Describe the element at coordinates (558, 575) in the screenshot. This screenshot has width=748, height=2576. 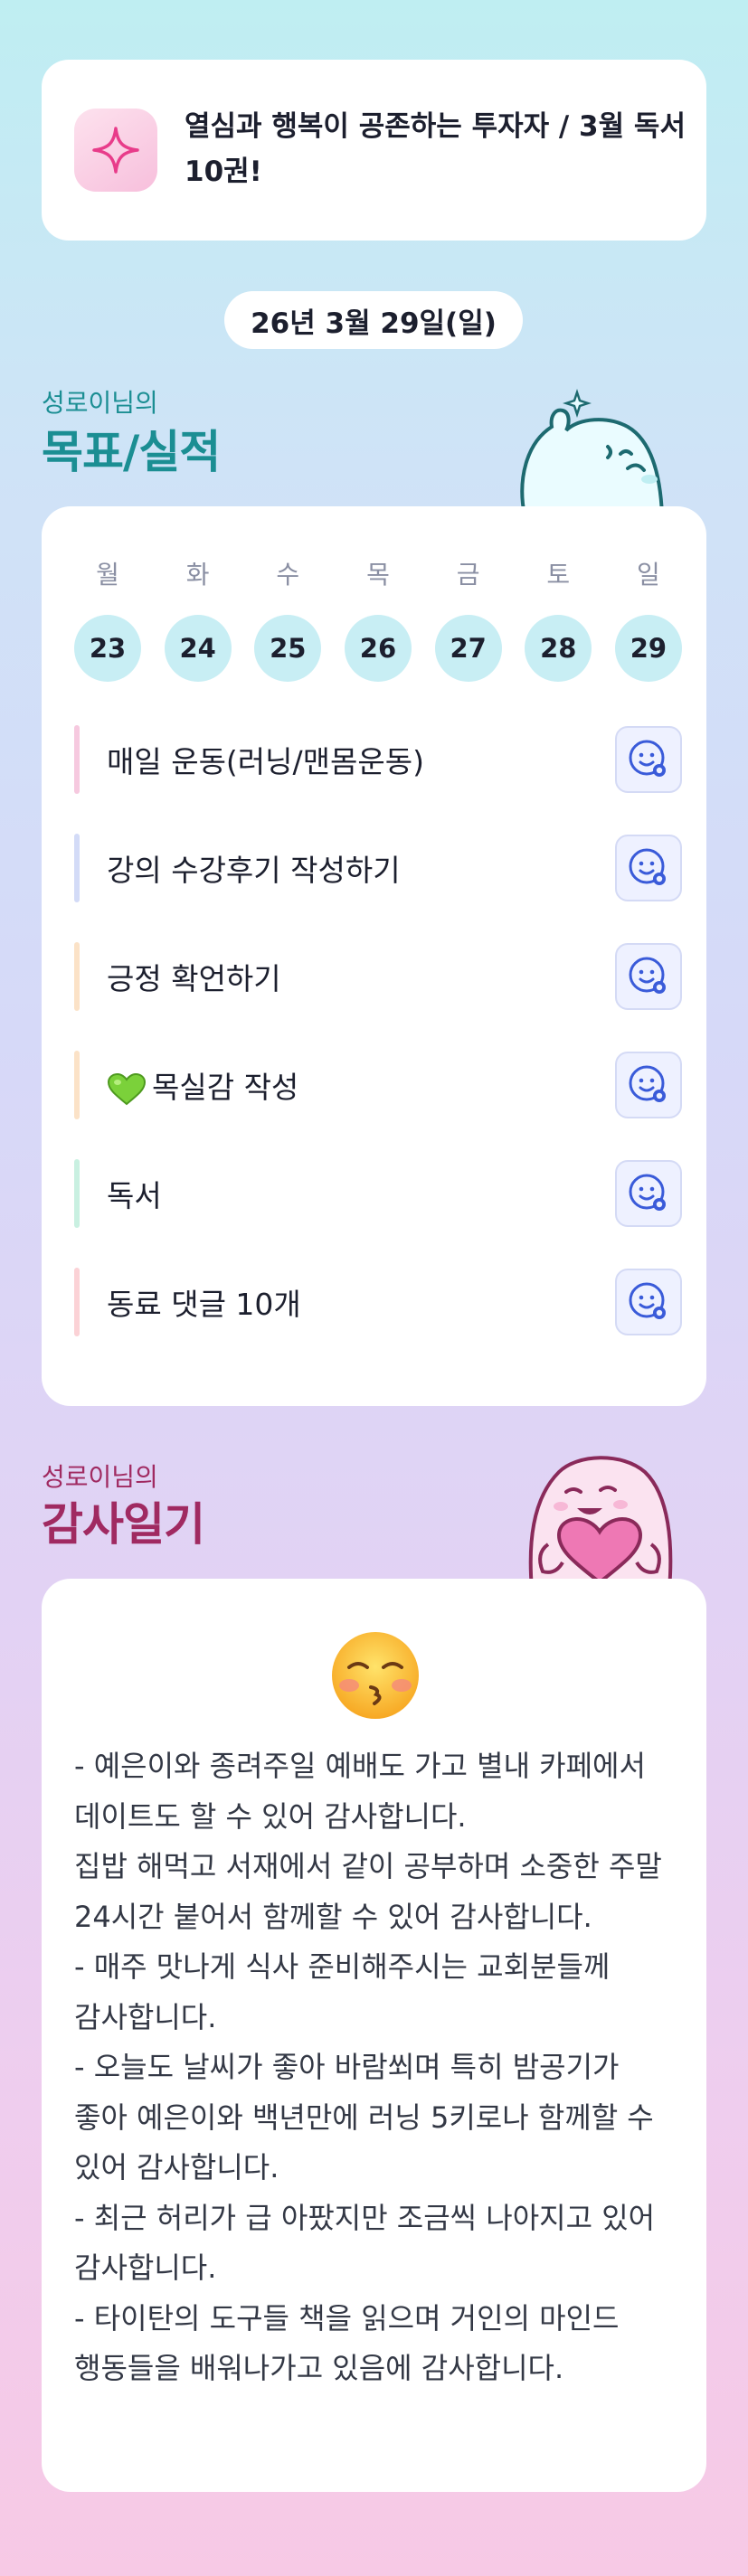
I see `weekday-label: 토` at that location.